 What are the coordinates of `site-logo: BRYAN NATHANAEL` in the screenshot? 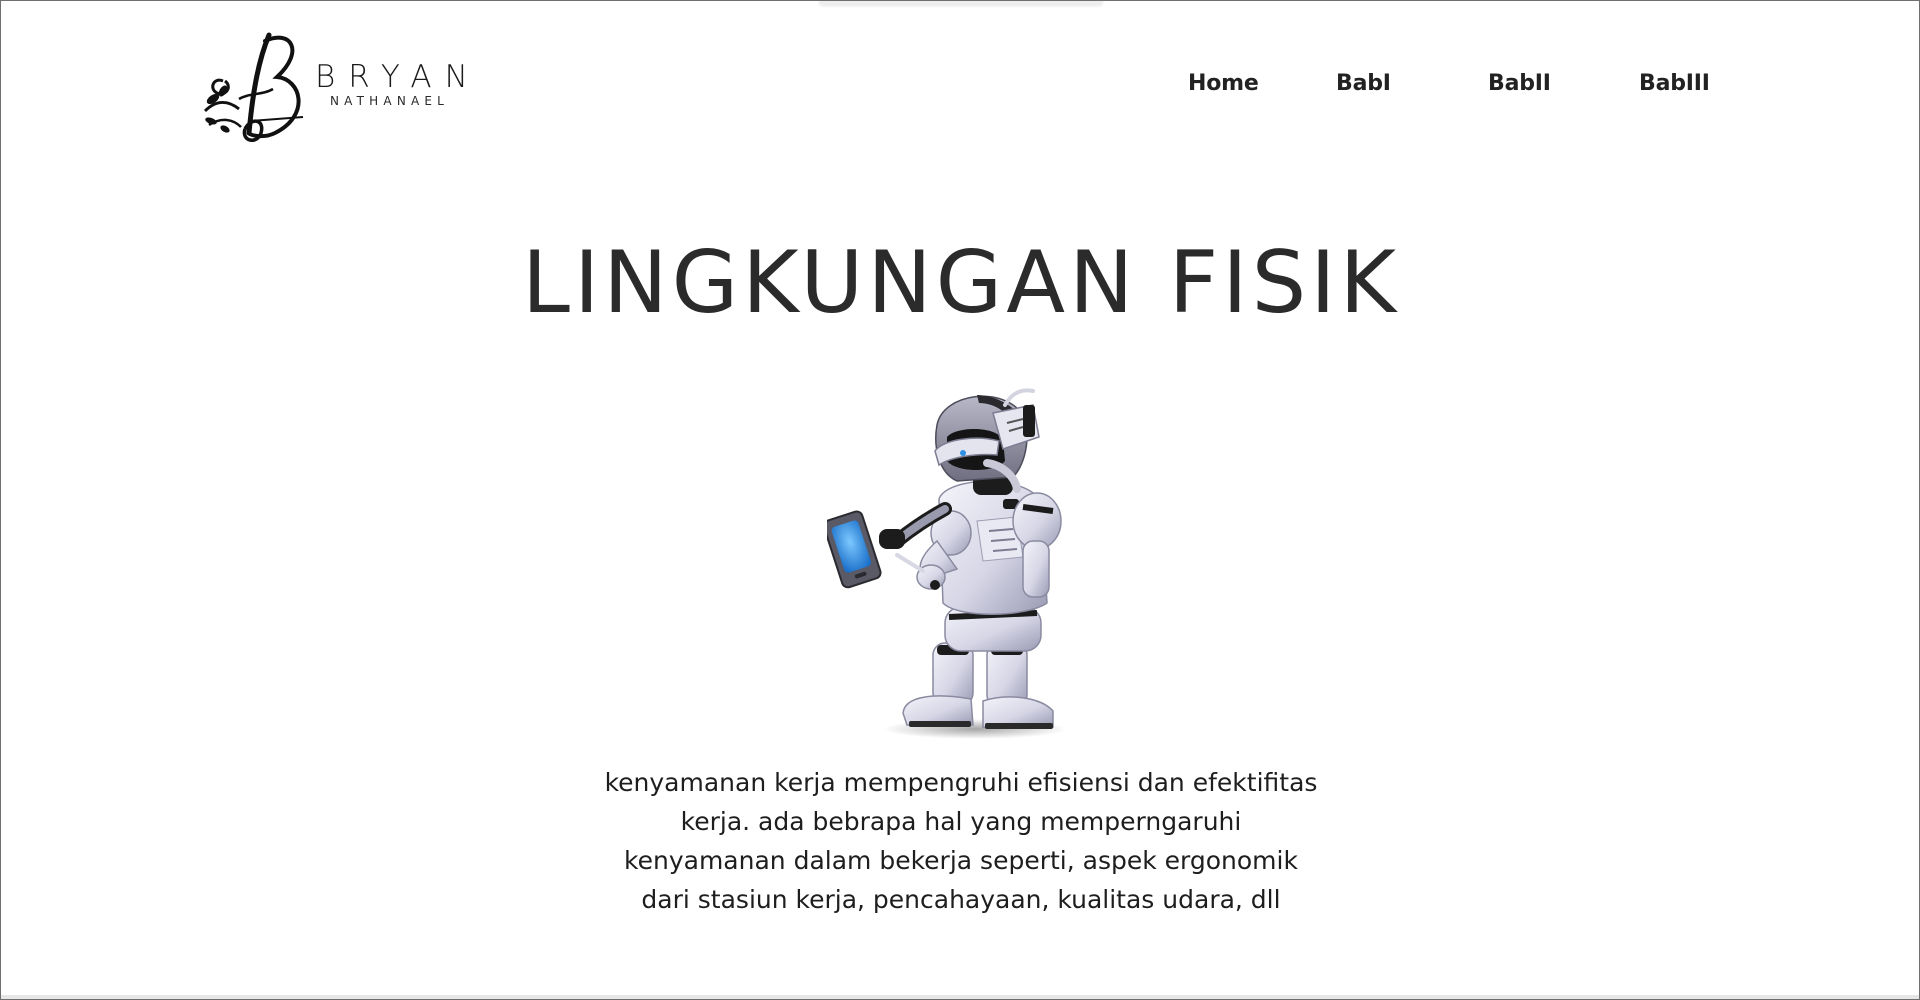 It's located at (335, 87).